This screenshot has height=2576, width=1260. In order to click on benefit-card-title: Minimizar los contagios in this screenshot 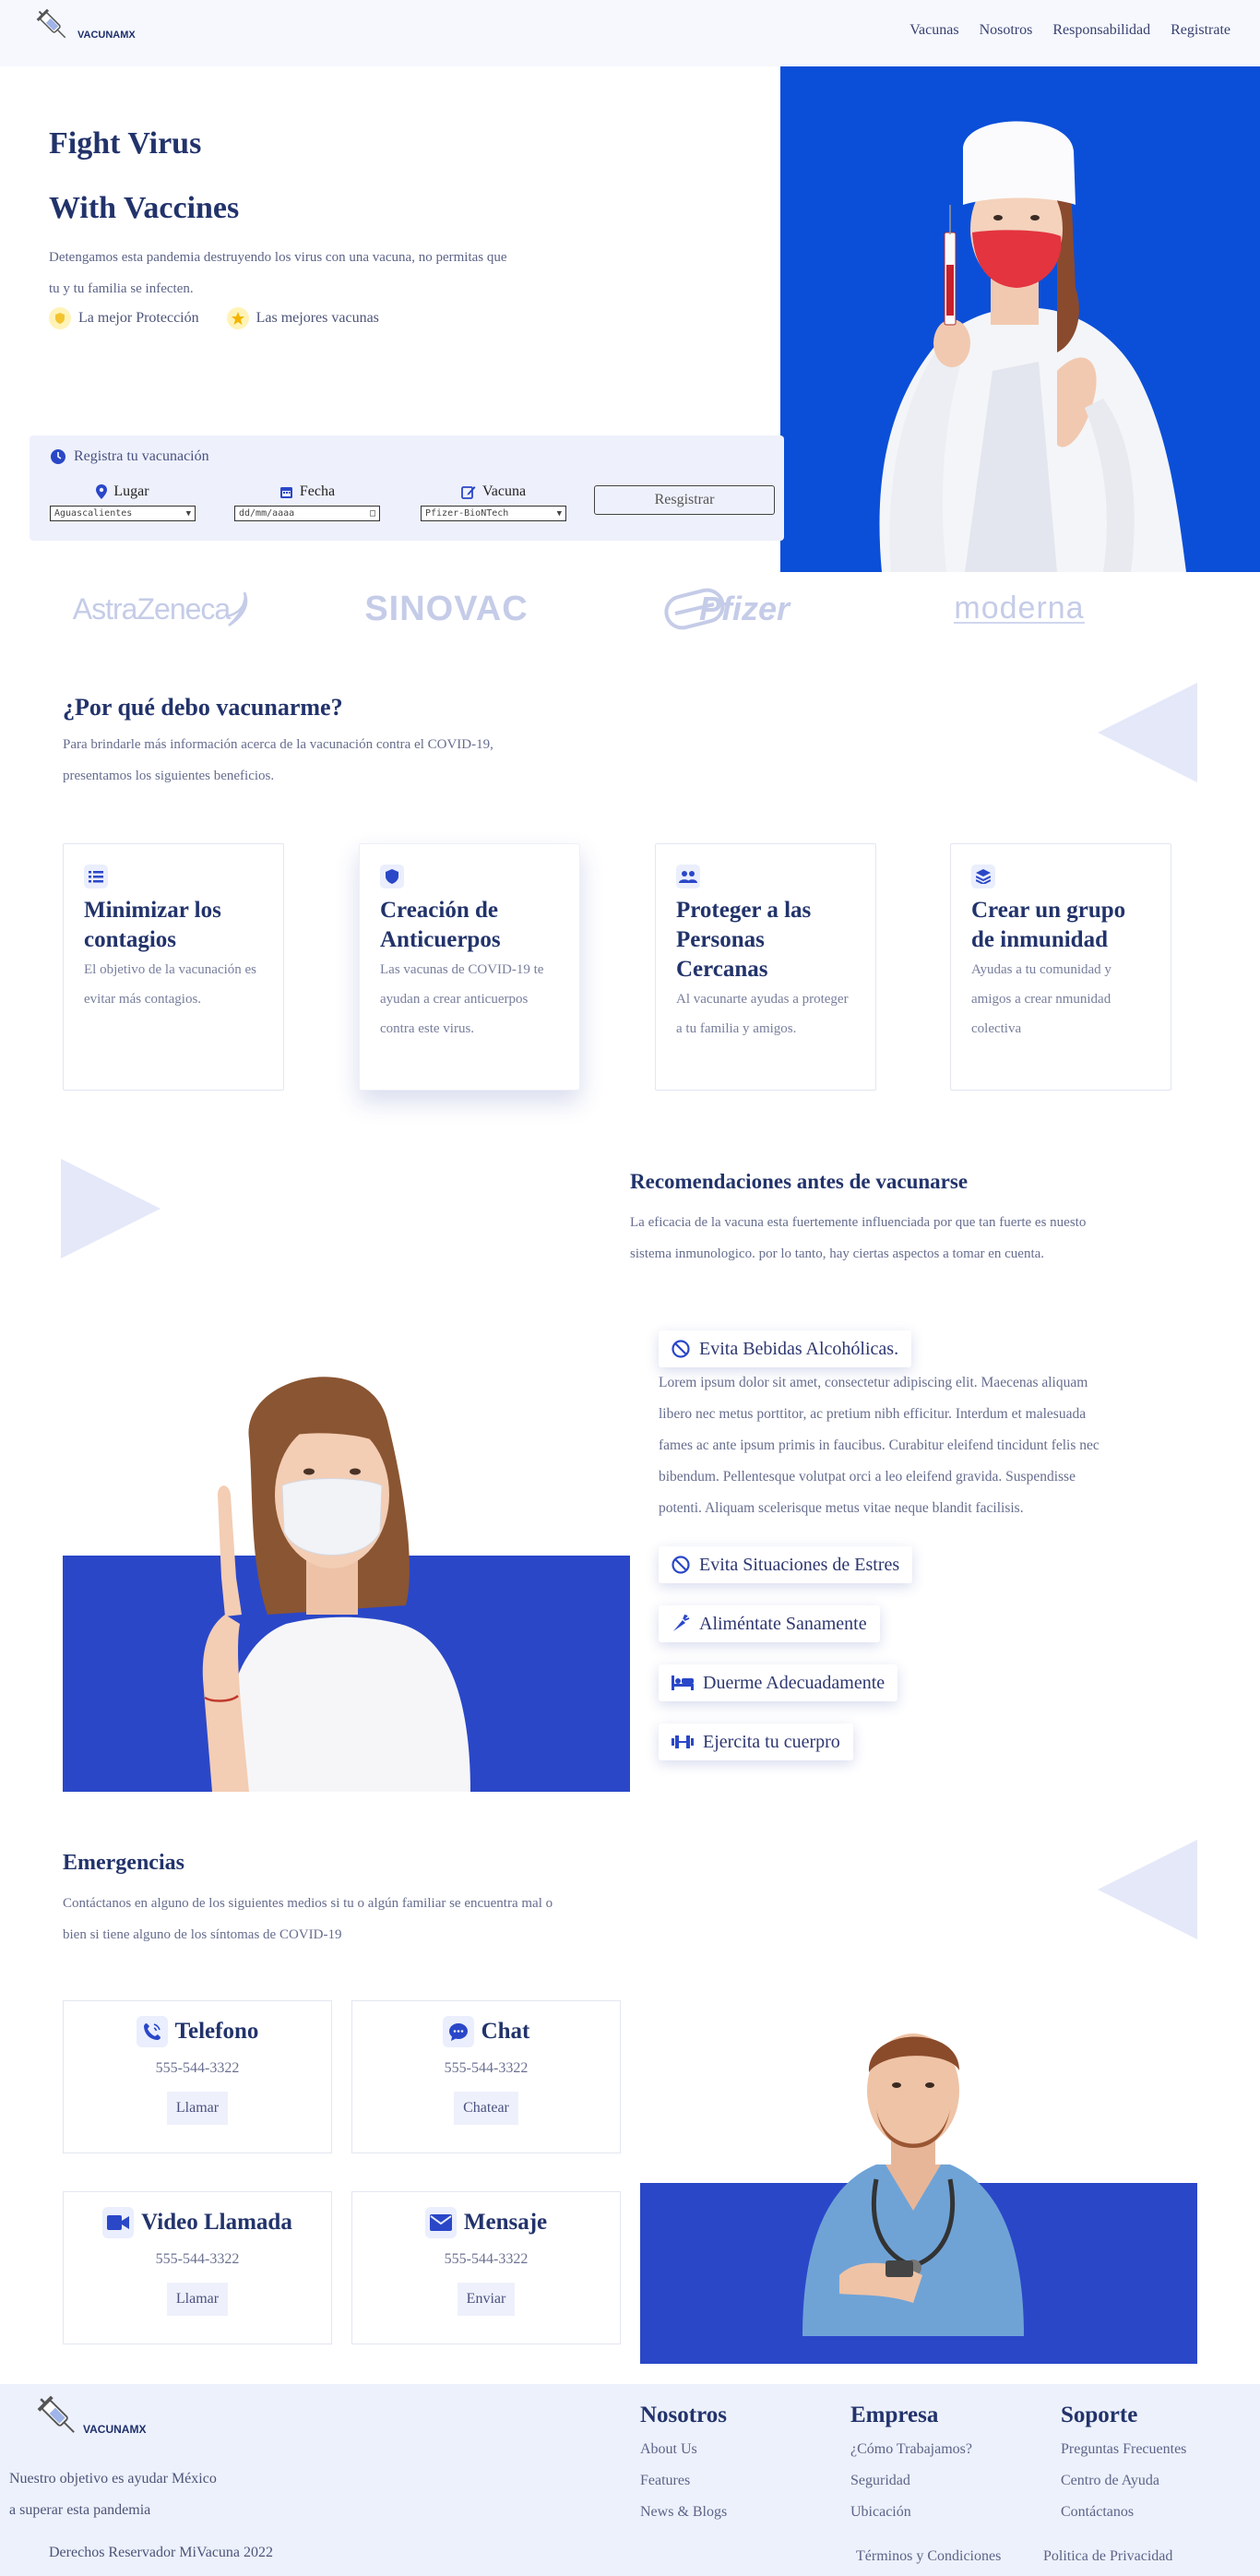, I will do `click(152, 925)`.